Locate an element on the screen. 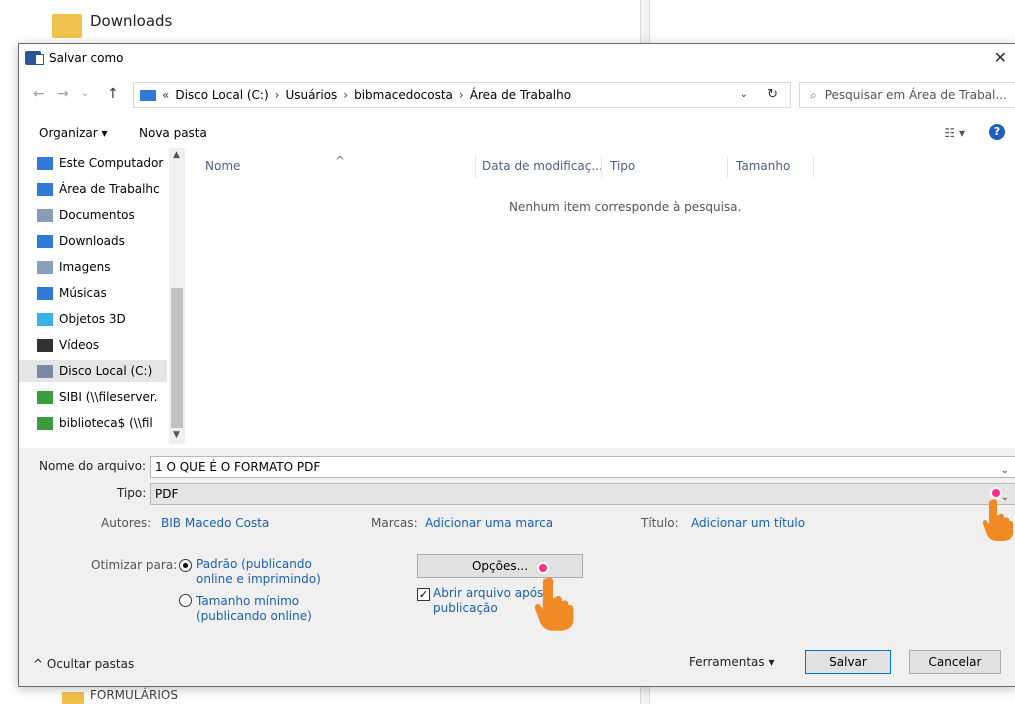 The height and width of the screenshot is (704, 1015). optimize-label: Otimizar para: is located at coordinates (134, 565).